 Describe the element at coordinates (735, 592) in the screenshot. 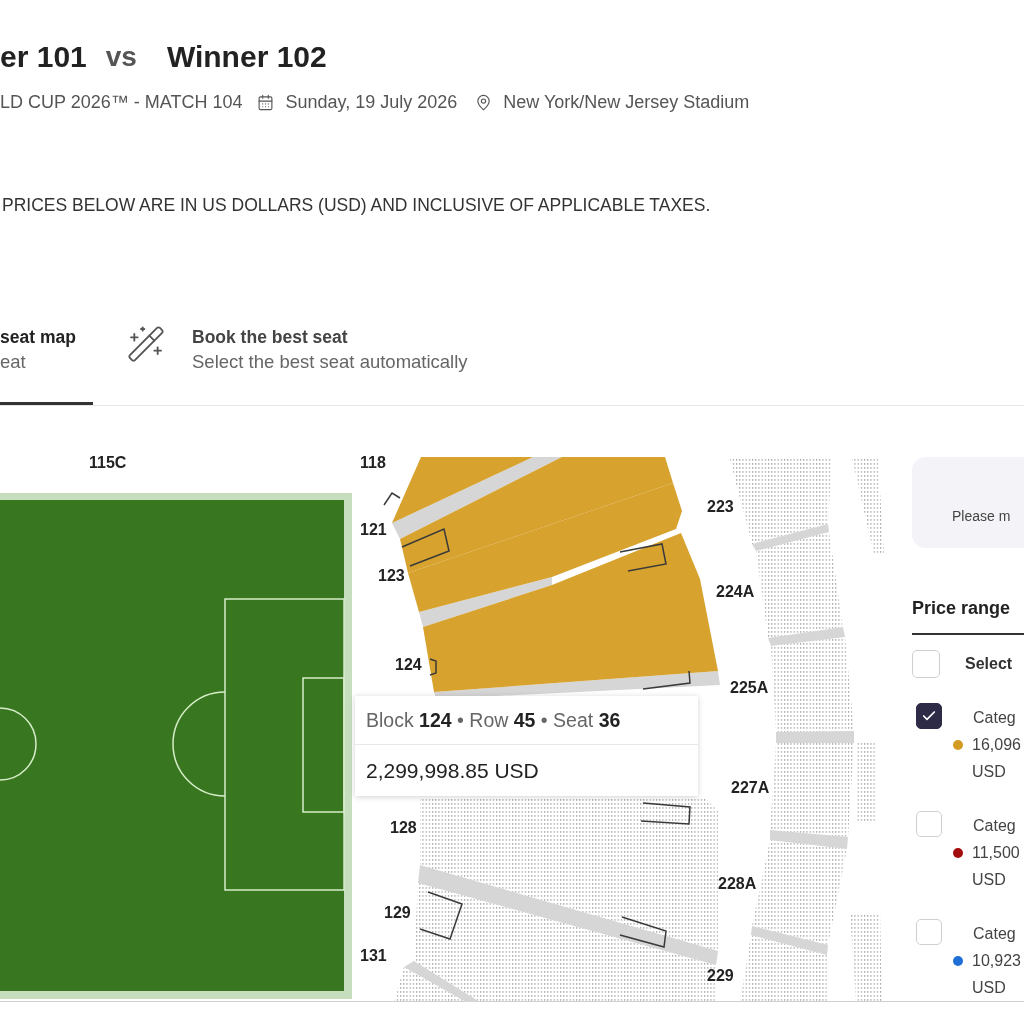

I see `section-label: 224A` at that location.